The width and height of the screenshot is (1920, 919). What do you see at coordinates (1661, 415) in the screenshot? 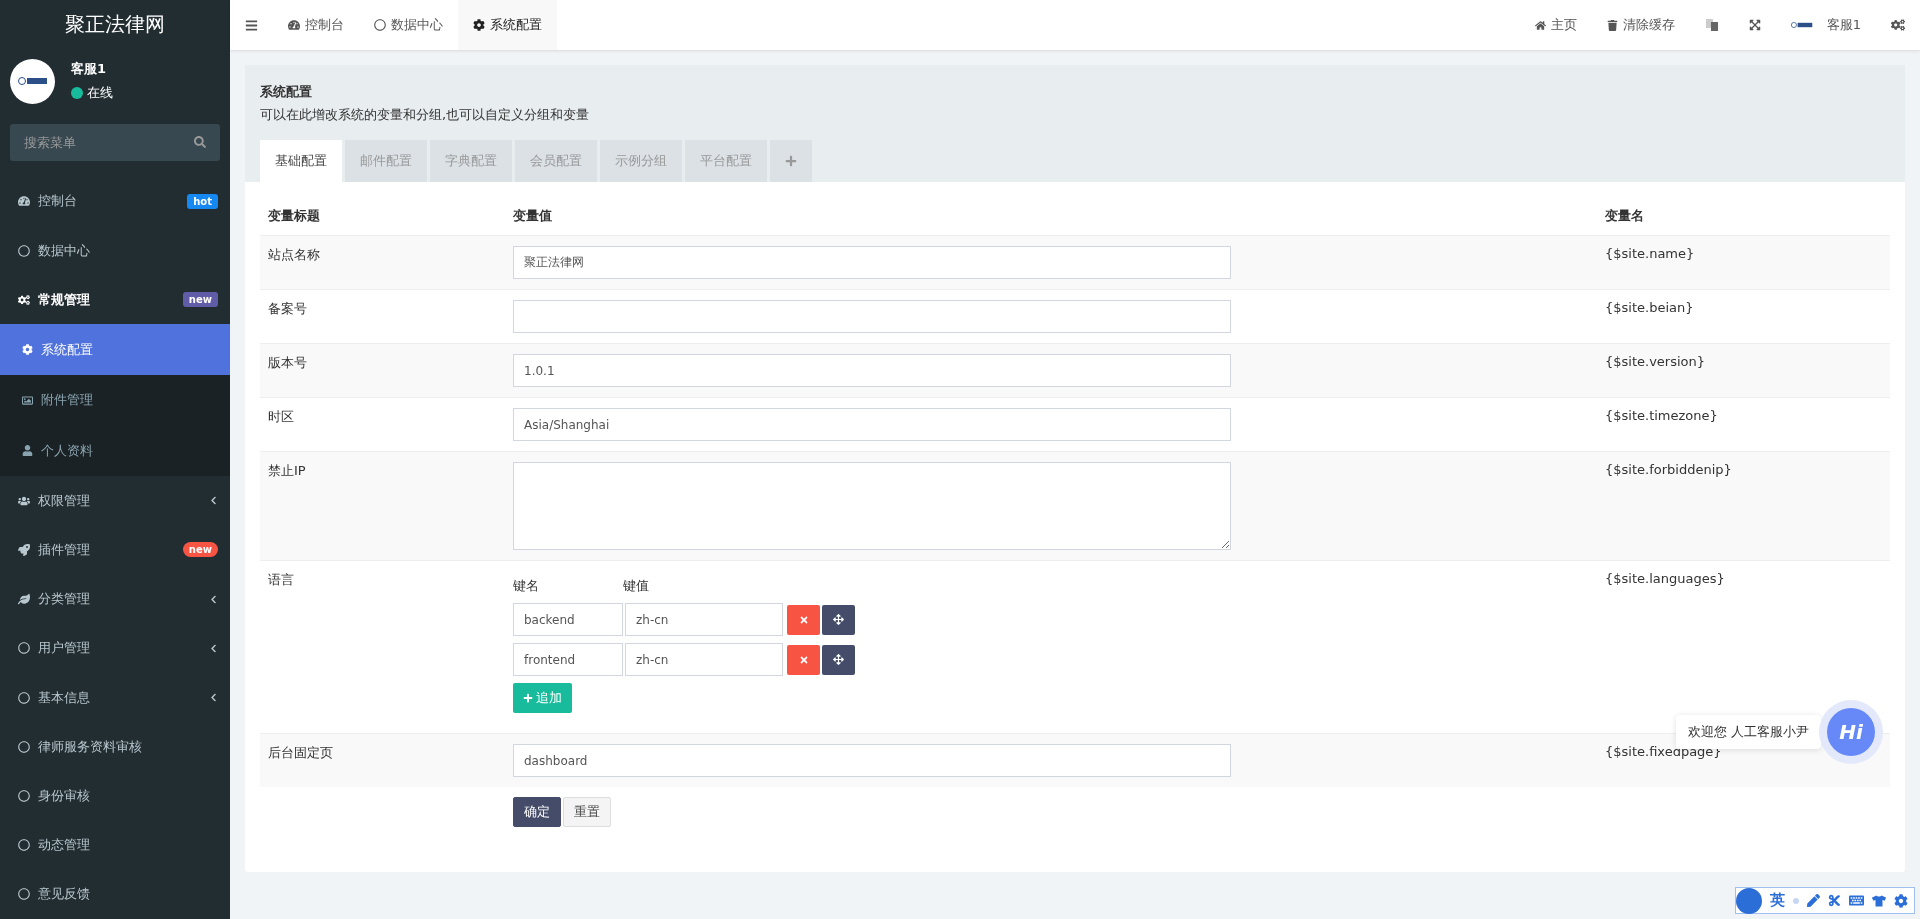
I see `variable-name: {$site.timezone}` at bounding box center [1661, 415].